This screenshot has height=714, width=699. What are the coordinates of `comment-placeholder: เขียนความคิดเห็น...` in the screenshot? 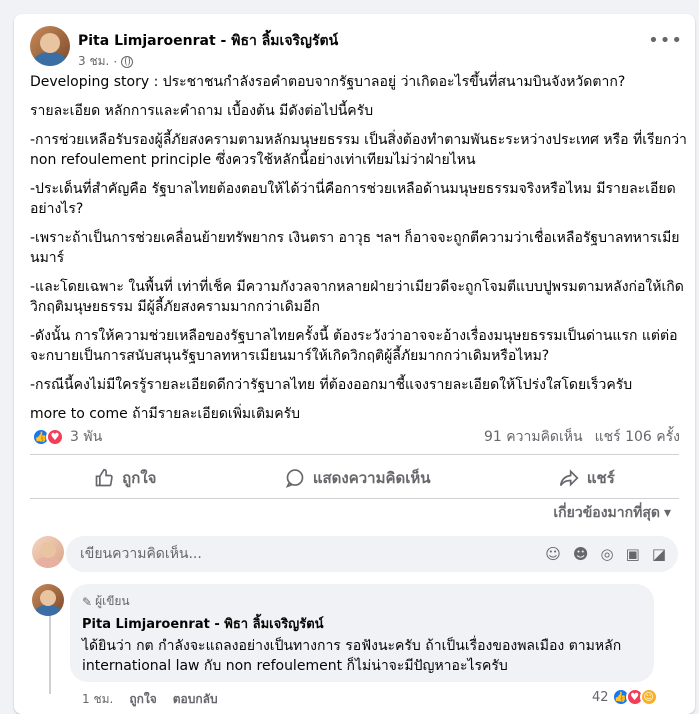 It's located at (141, 554).